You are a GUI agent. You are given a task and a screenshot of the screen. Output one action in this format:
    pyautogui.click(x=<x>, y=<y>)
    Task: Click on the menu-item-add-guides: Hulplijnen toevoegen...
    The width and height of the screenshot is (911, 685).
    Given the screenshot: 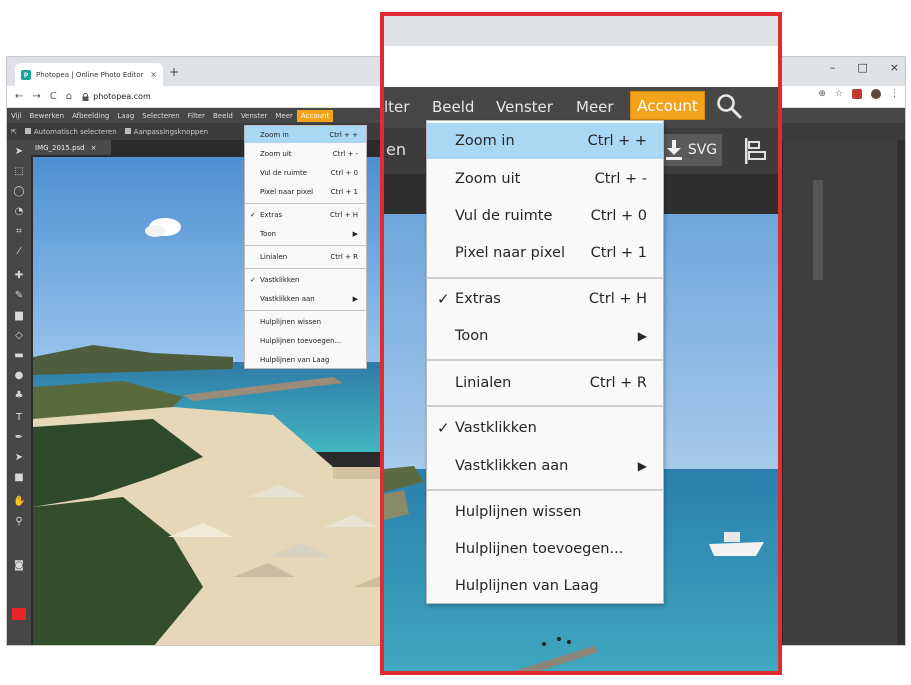 What is the action you would take?
    pyautogui.click(x=545, y=549)
    